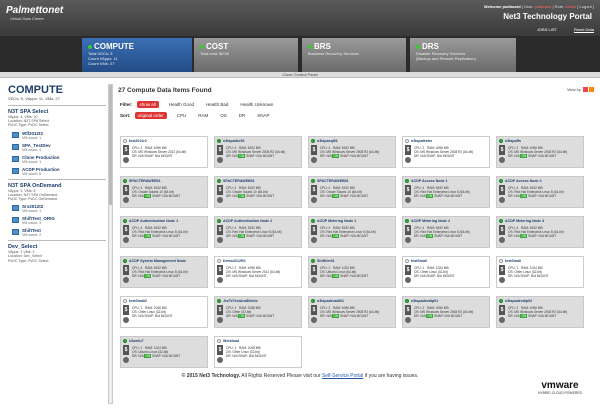 This screenshot has height=414, width=600. What do you see at coordinates (246, 55) in the screenshot?
I see `tab-cost: COST Total cost: $0.00` at bounding box center [246, 55].